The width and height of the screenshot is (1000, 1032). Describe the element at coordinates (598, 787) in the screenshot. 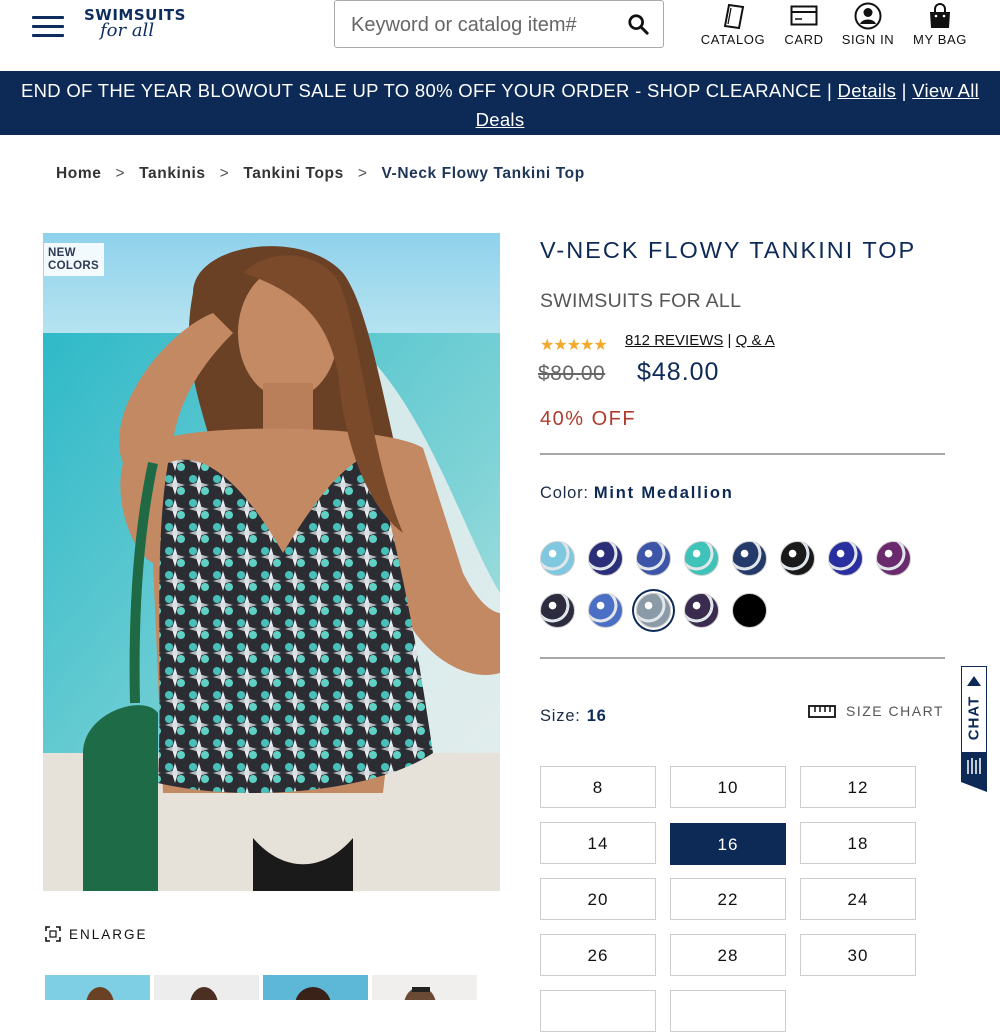

I see `size-option: 8` at that location.